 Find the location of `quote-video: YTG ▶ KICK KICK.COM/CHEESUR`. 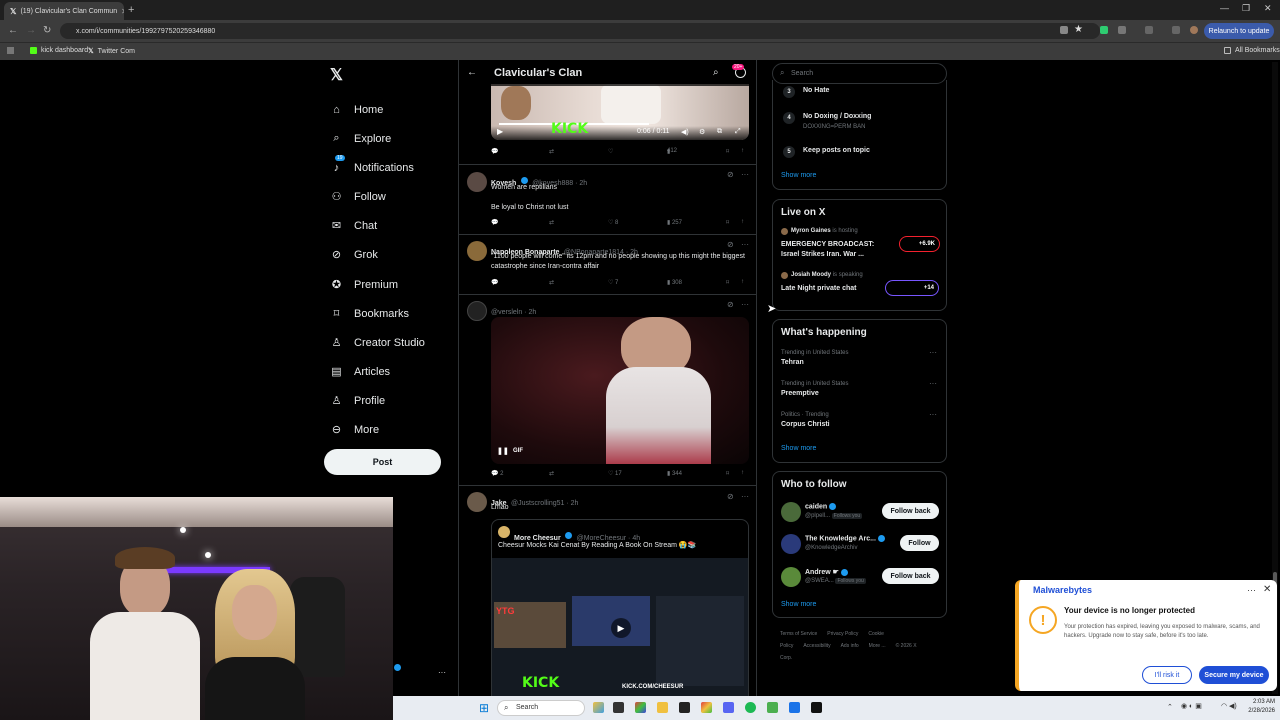

quote-video: YTG ▶ KICK KICK.COM/CHEESUR is located at coordinates (620, 627).